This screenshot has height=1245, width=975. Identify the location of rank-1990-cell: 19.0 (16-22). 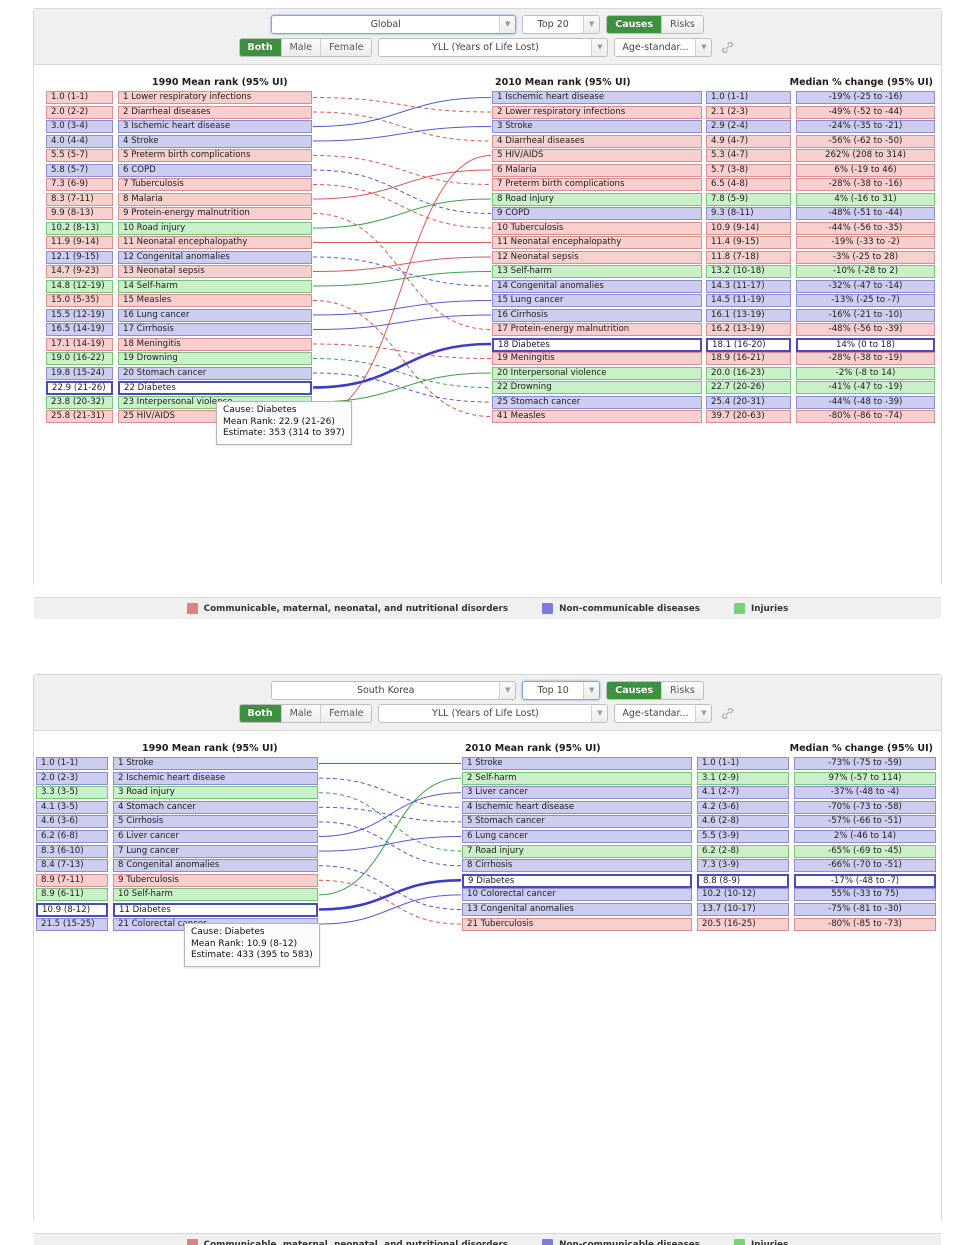
(79, 358).